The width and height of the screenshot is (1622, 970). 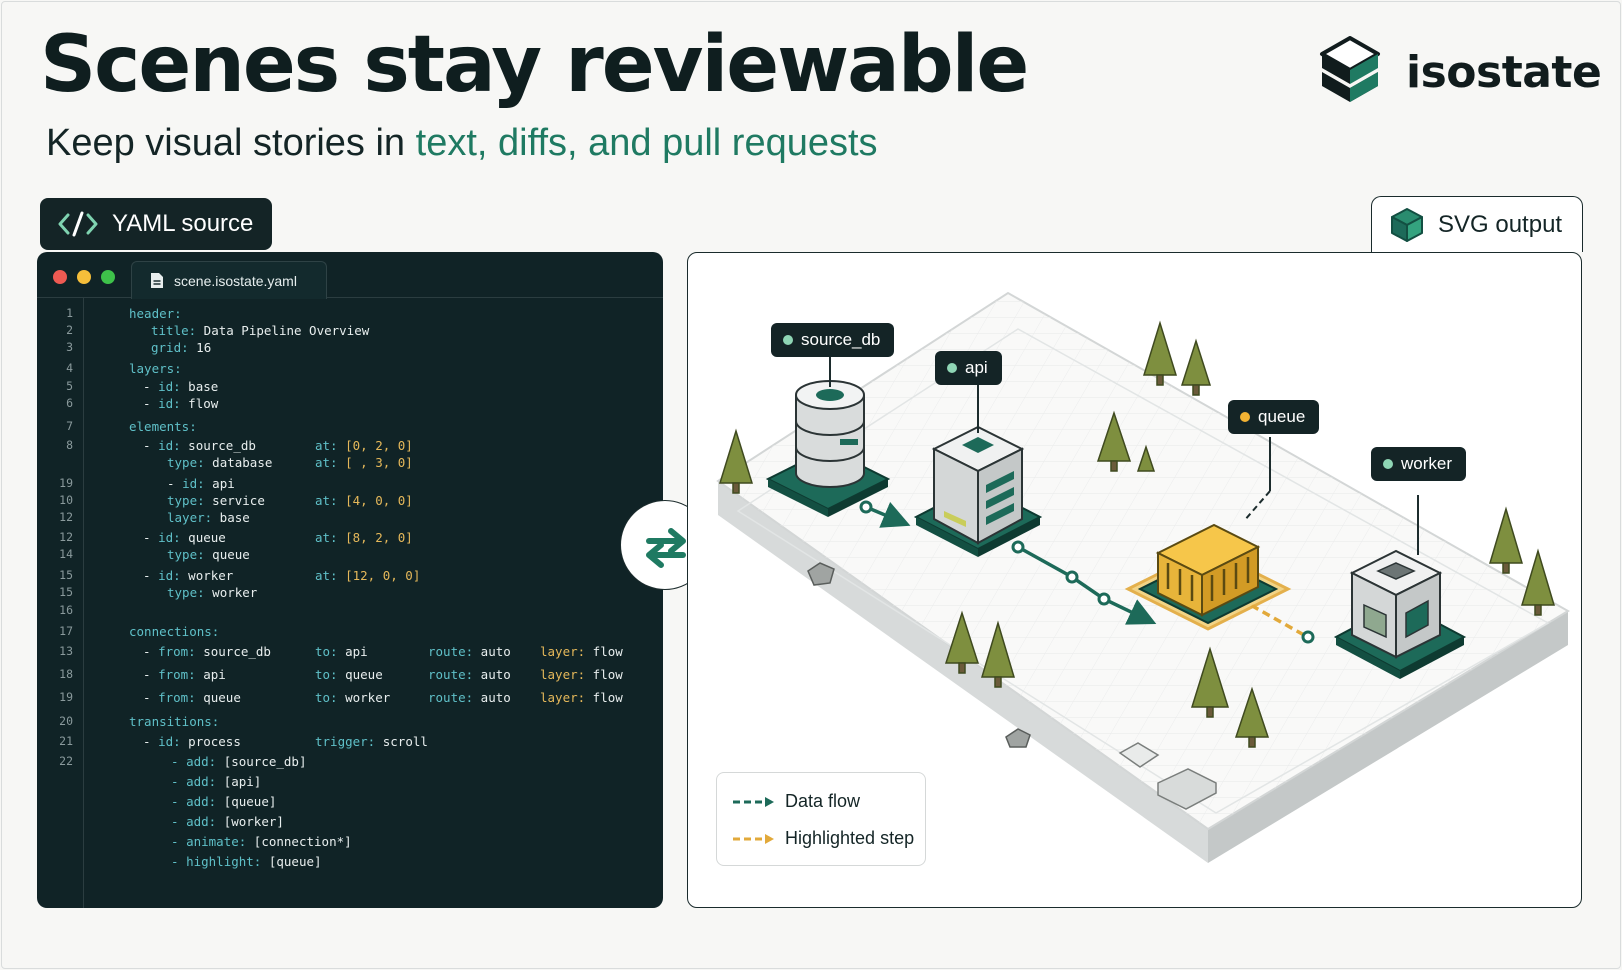 I want to click on code-text: - id: api, so click(x=201, y=483).